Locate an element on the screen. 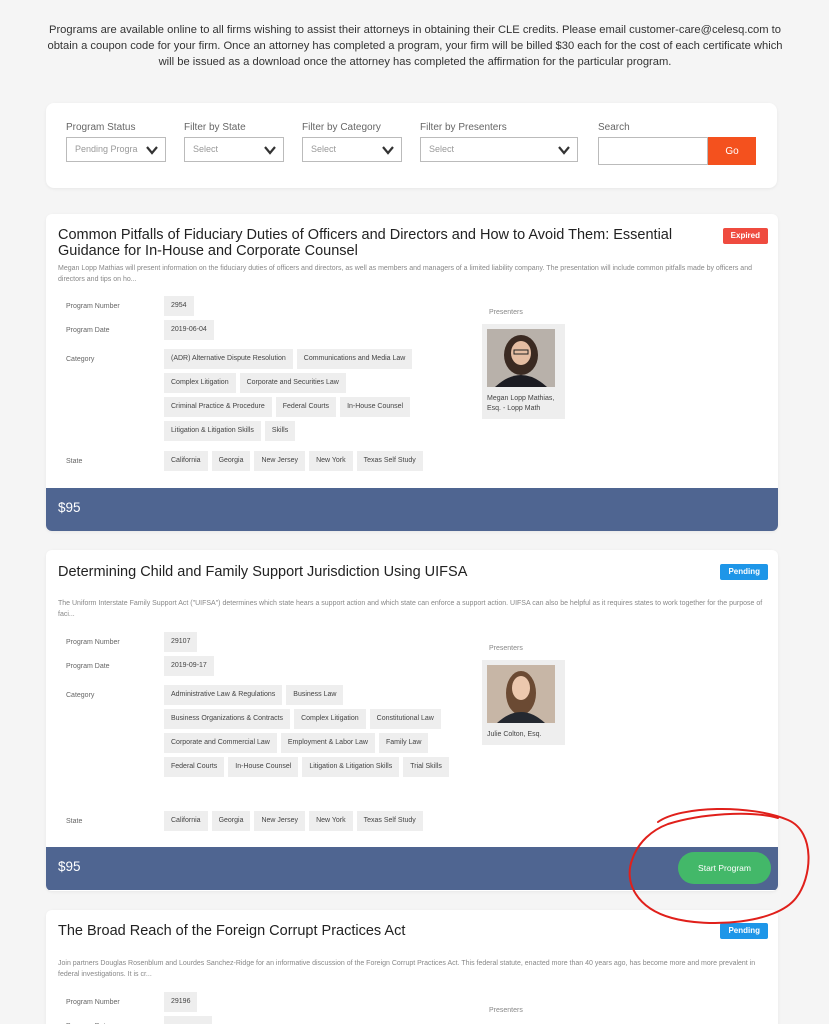 The image size is (829, 1024). category-tag: Employment & Labor Law is located at coordinates (327, 743).